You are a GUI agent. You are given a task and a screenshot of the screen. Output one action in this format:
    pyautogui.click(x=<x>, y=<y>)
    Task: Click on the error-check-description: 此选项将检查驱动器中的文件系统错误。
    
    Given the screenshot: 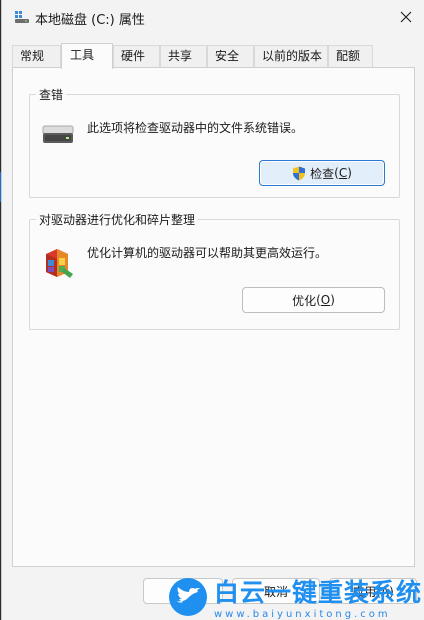 What is the action you would take?
    pyautogui.click(x=195, y=128)
    